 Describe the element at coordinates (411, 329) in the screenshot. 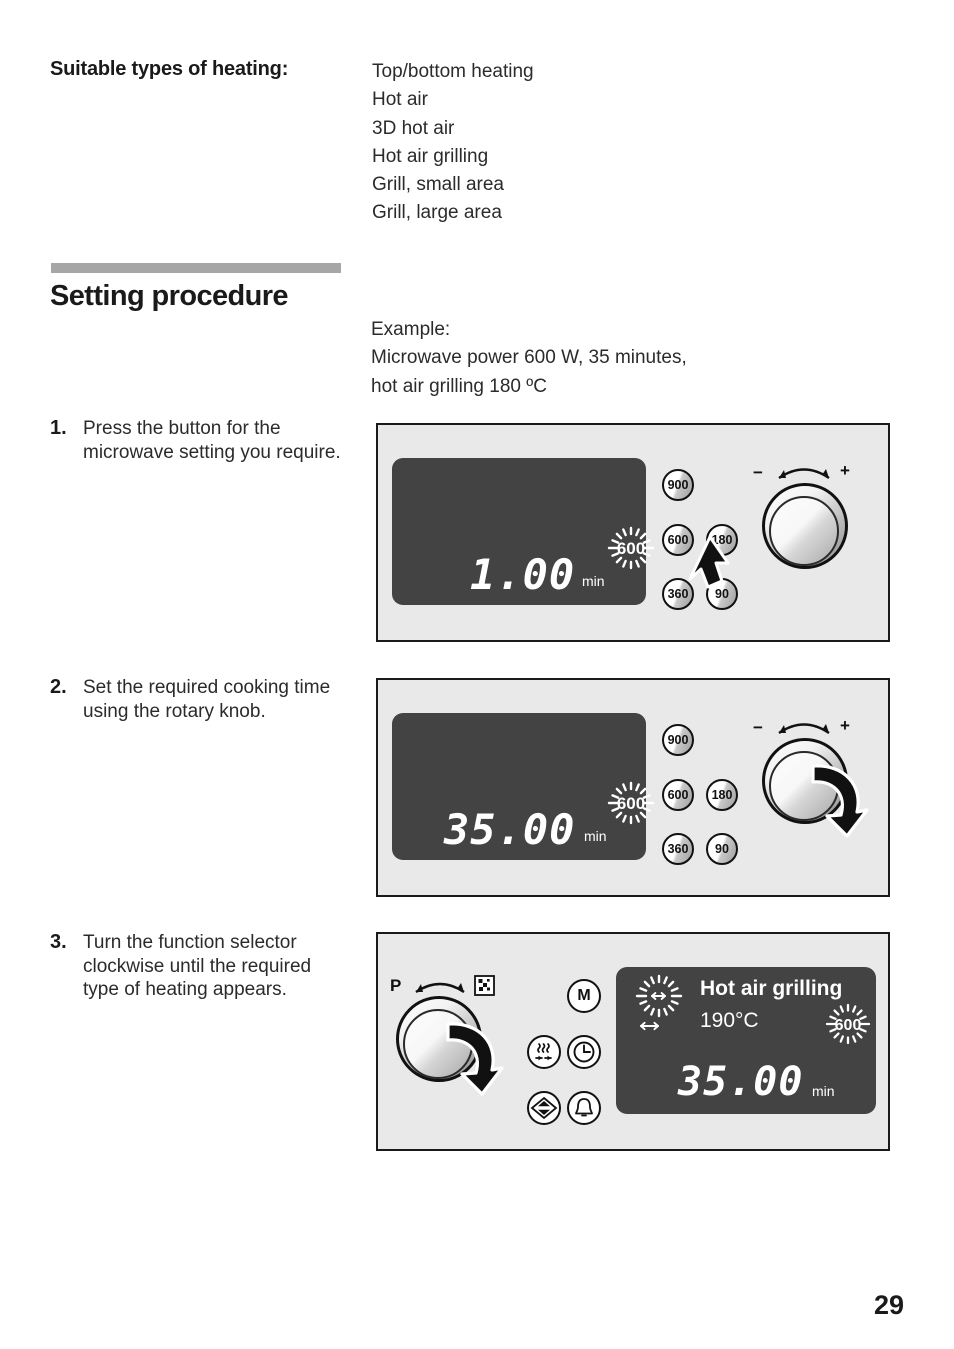

I see `example-line: Example:` at that location.